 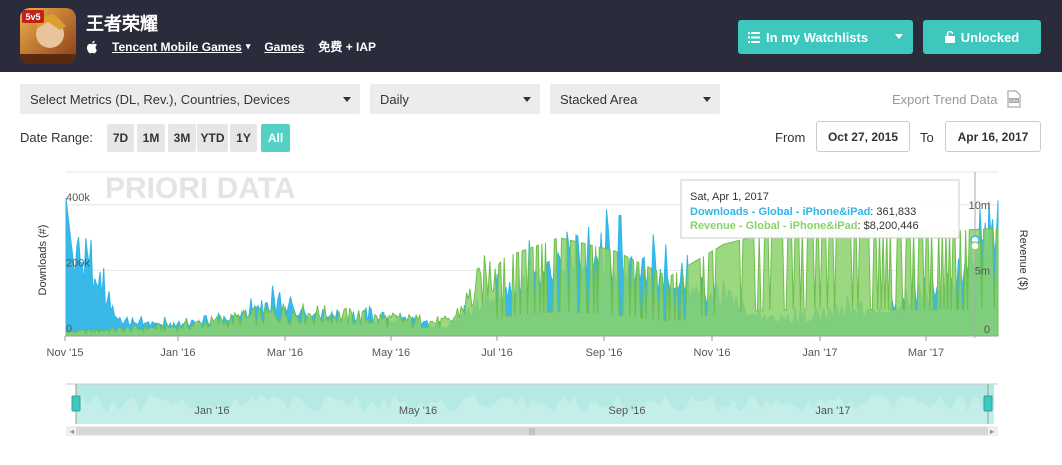 I want to click on x-tick-label: Nov '16, so click(x=712, y=353).